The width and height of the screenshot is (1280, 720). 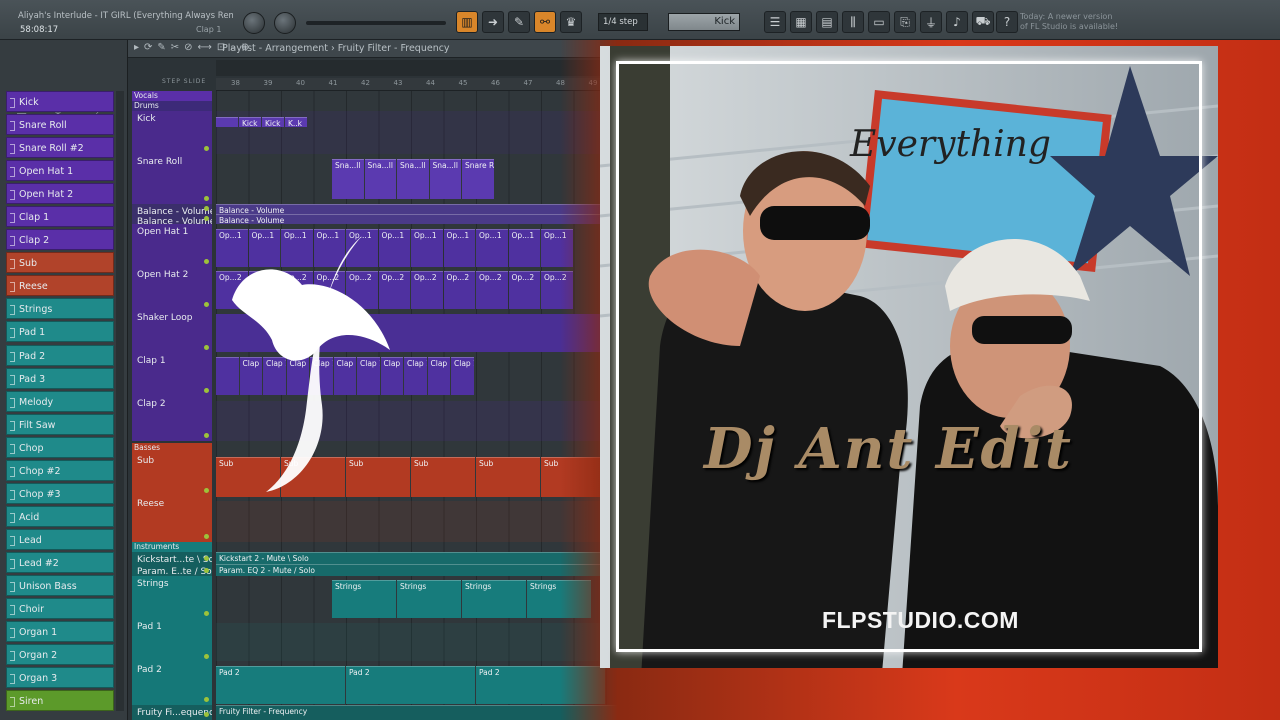 I want to click on channel-clap-1: Clap 1, so click(x=60, y=217).